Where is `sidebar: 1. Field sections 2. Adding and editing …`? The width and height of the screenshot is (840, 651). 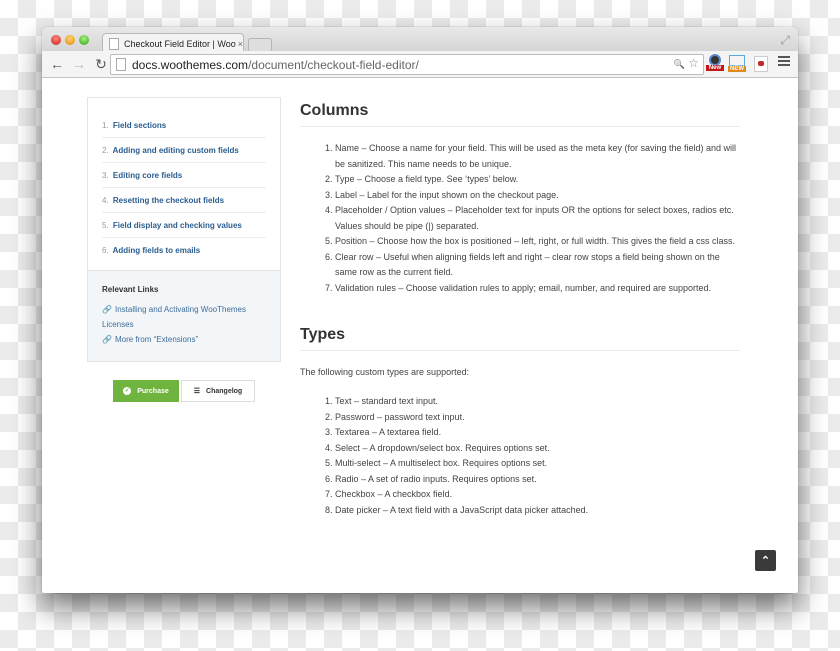
sidebar: 1. Field sections 2. Adding and editing … is located at coordinates (184, 229).